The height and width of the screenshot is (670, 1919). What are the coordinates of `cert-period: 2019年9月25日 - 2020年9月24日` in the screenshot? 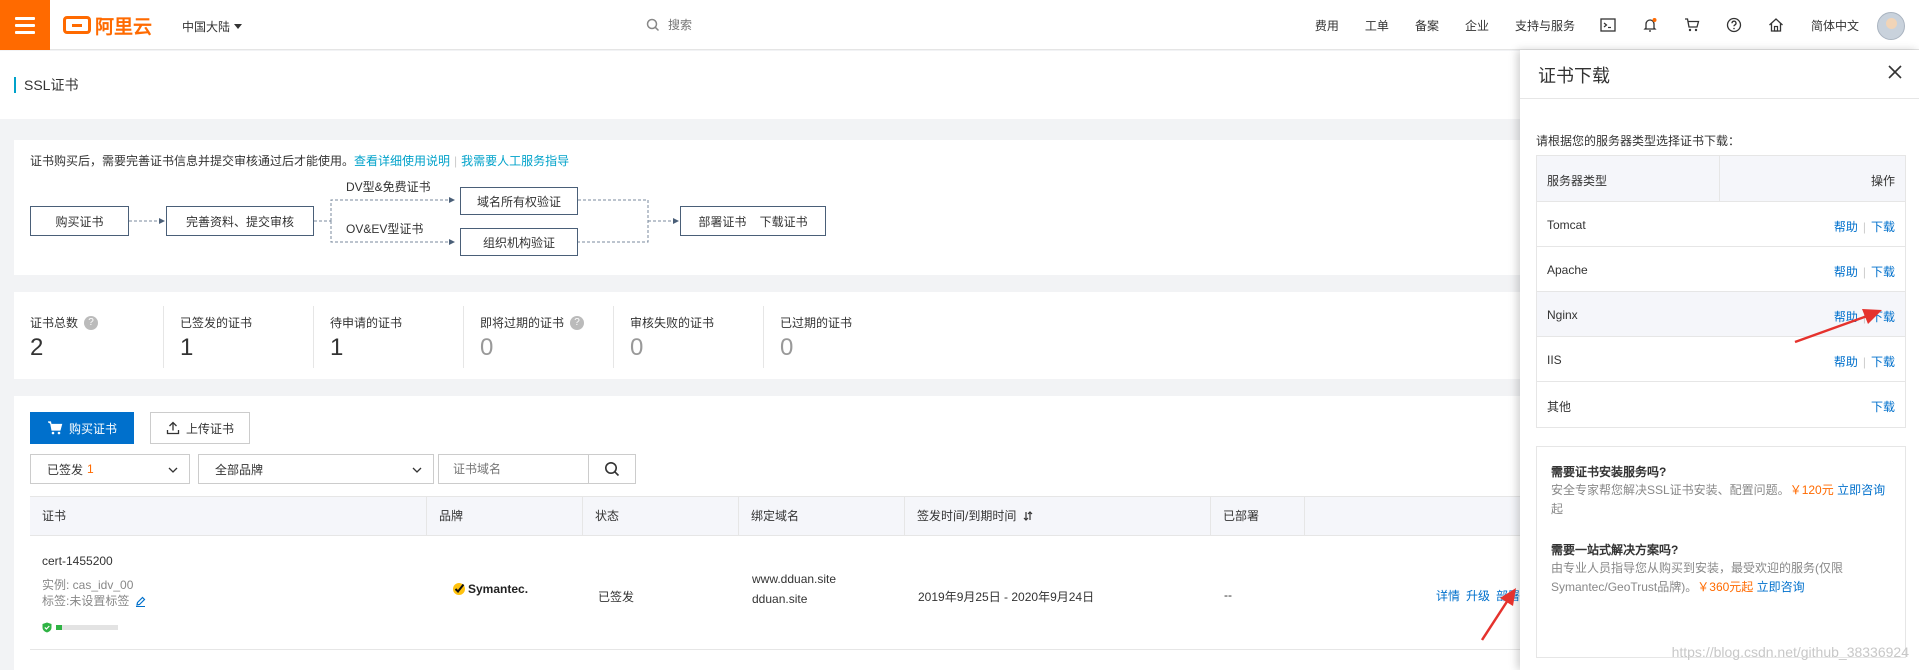 It's located at (1006, 597).